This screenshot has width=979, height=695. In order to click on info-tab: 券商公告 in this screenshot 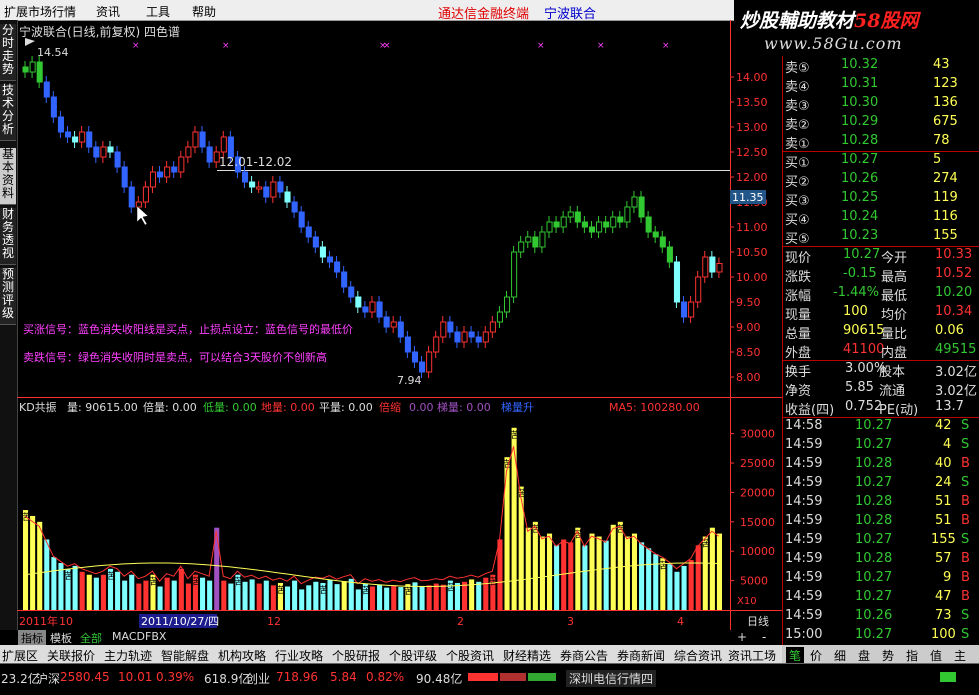, I will do `click(584, 655)`.